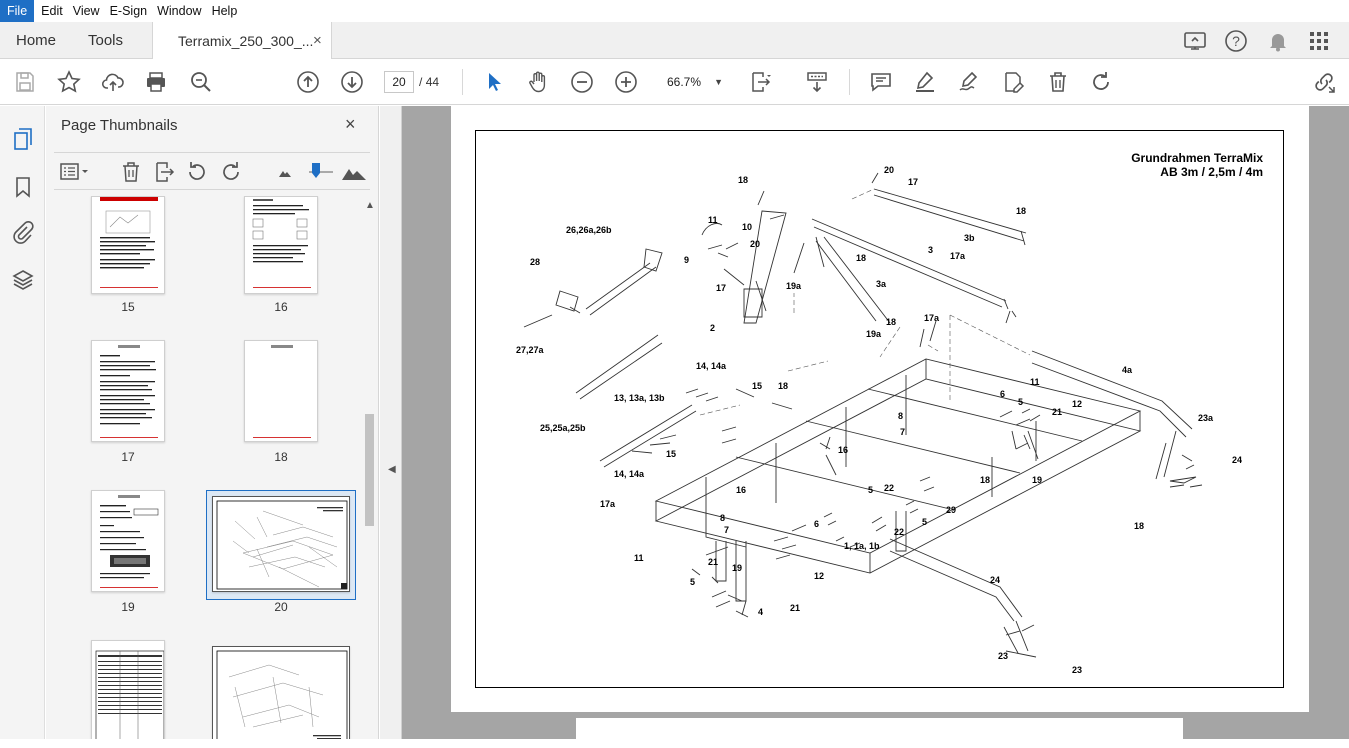 The image size is (1349, 748). What do you see at coordinates (761, 82) in the screenshot?
I see `page-fit-icon` at bounding box center [761, 82].